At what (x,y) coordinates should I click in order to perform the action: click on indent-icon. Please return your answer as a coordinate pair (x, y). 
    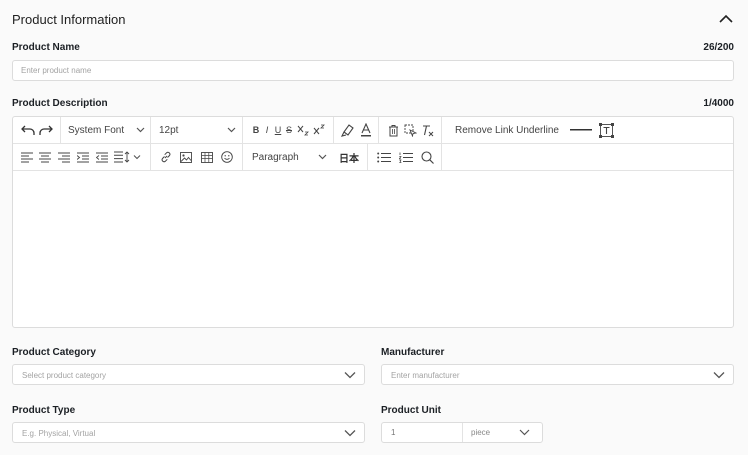
    Looking at the image, I should click on (83, 157).